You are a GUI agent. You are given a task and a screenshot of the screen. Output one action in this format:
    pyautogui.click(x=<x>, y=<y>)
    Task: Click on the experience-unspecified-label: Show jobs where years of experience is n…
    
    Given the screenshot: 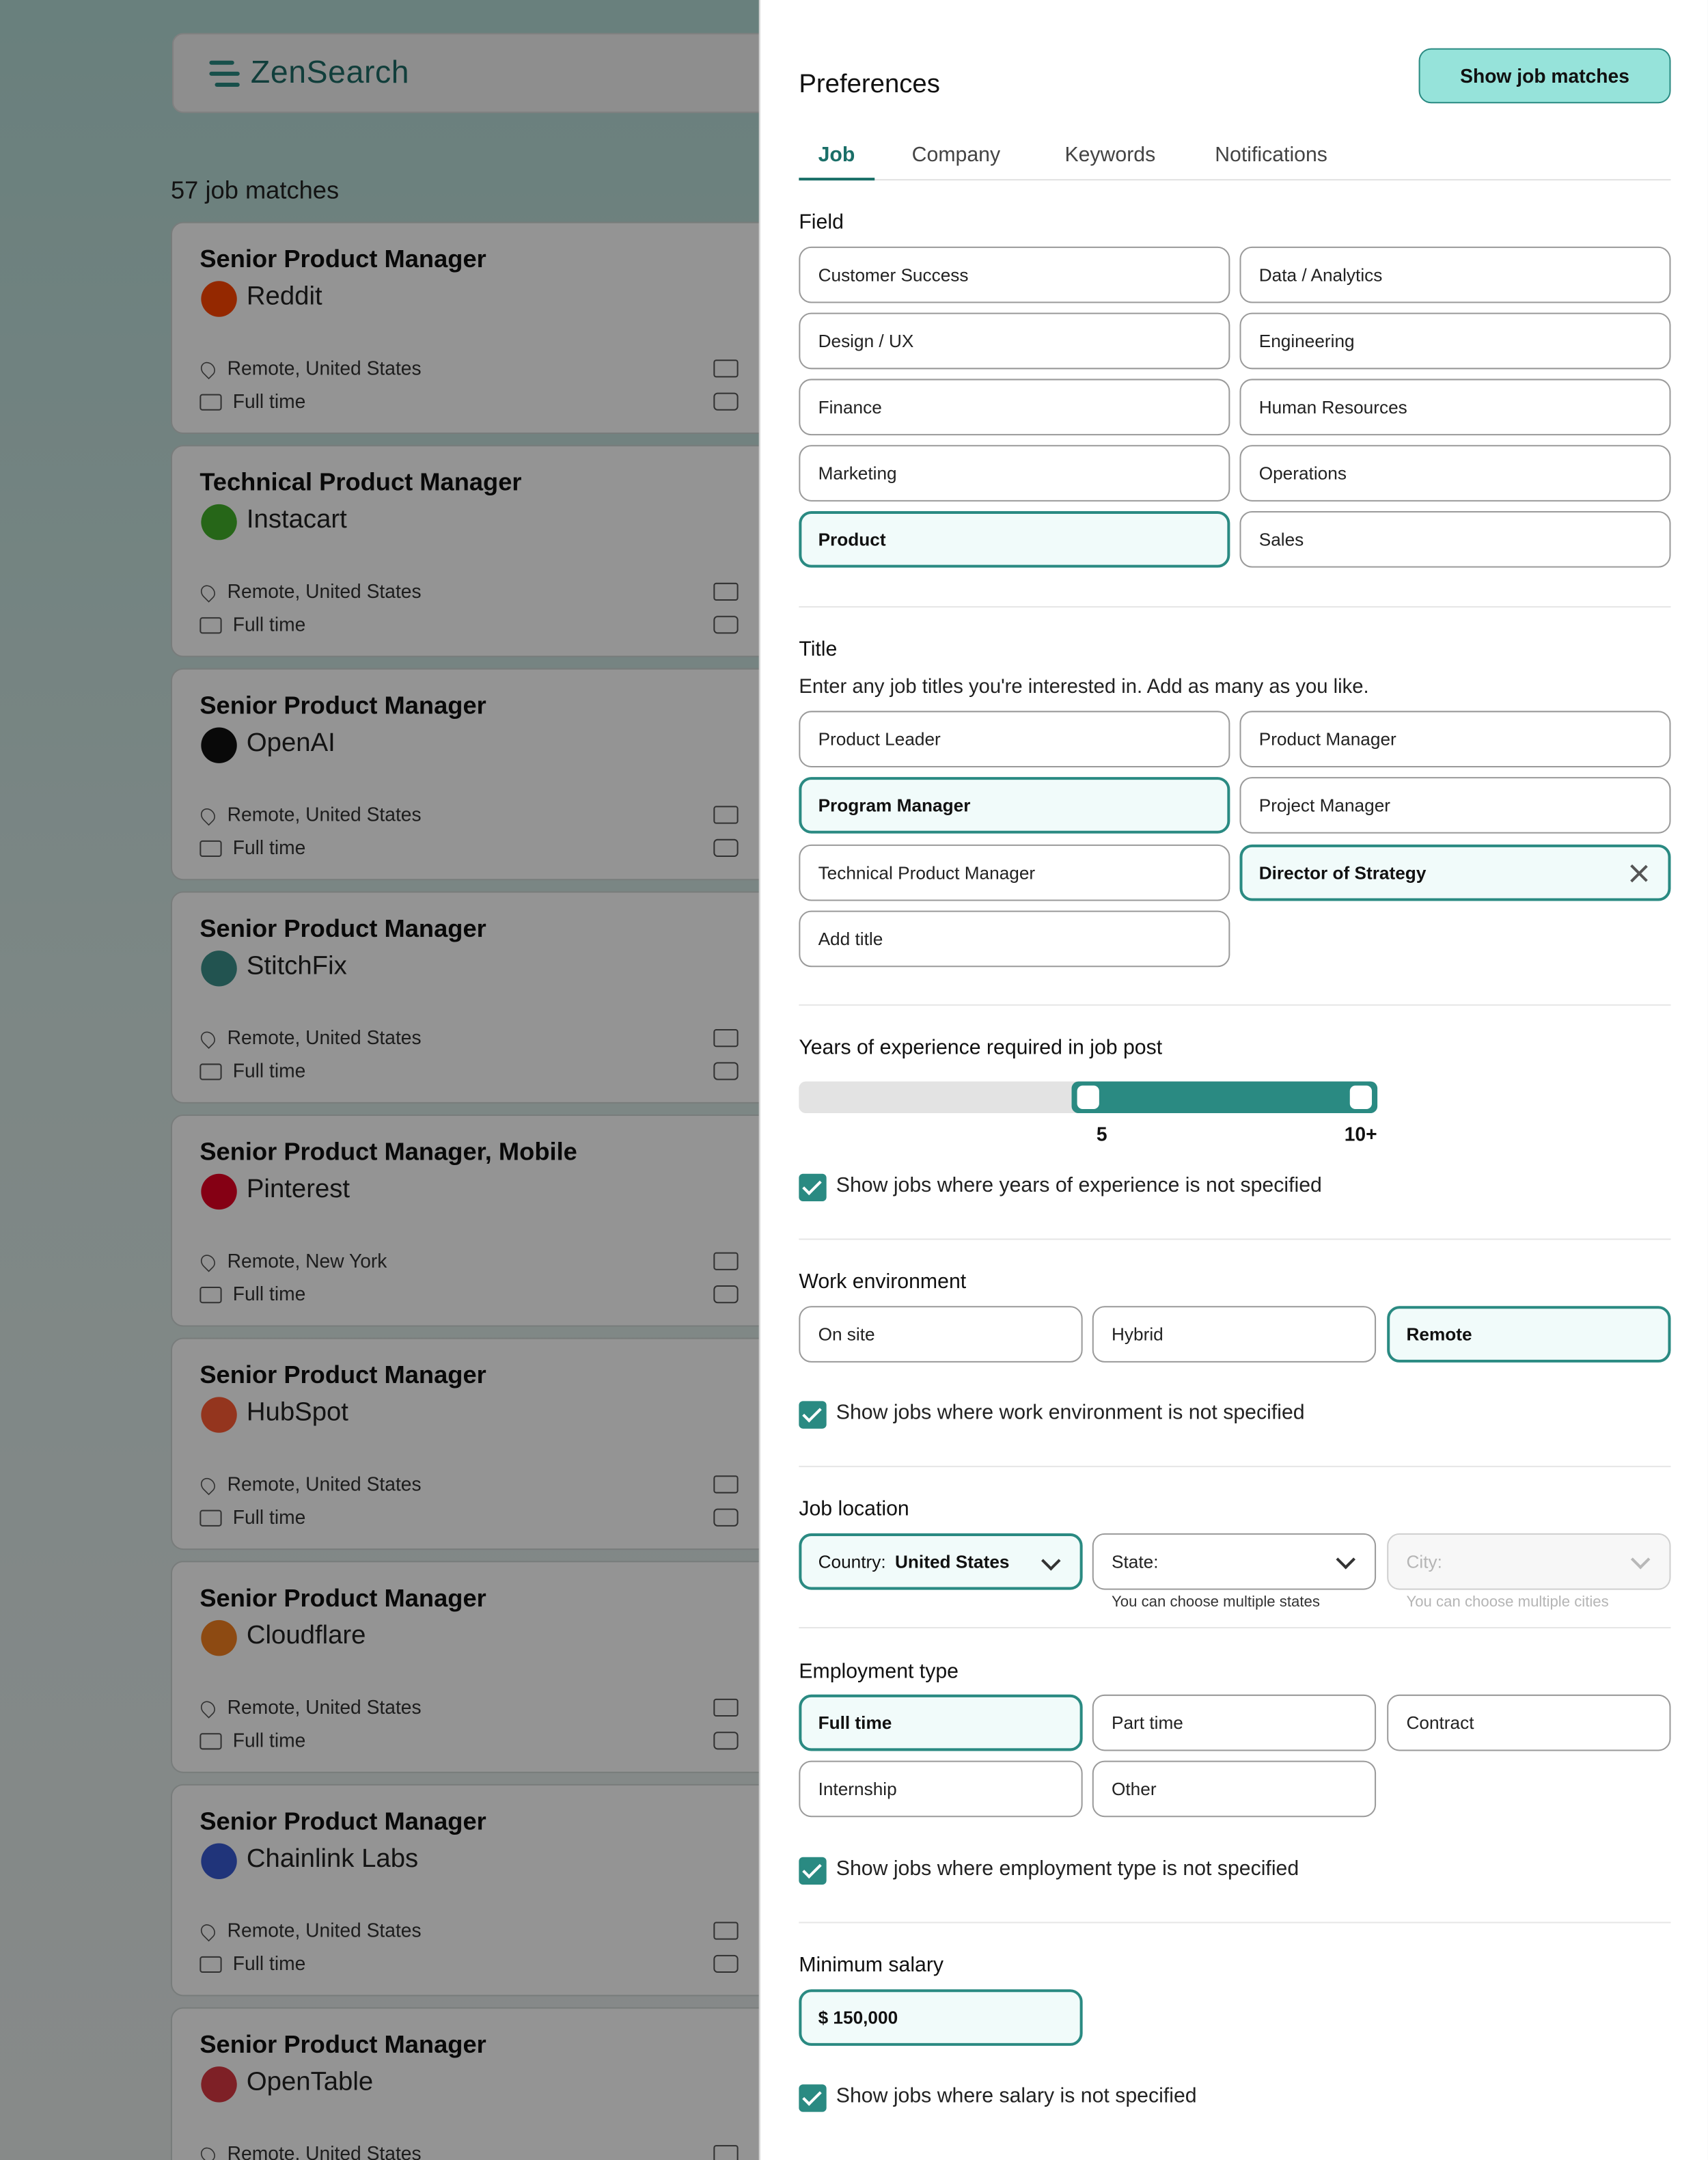 What is the action you would take?
    pyautogui.click(x=1079, y=1185)
    